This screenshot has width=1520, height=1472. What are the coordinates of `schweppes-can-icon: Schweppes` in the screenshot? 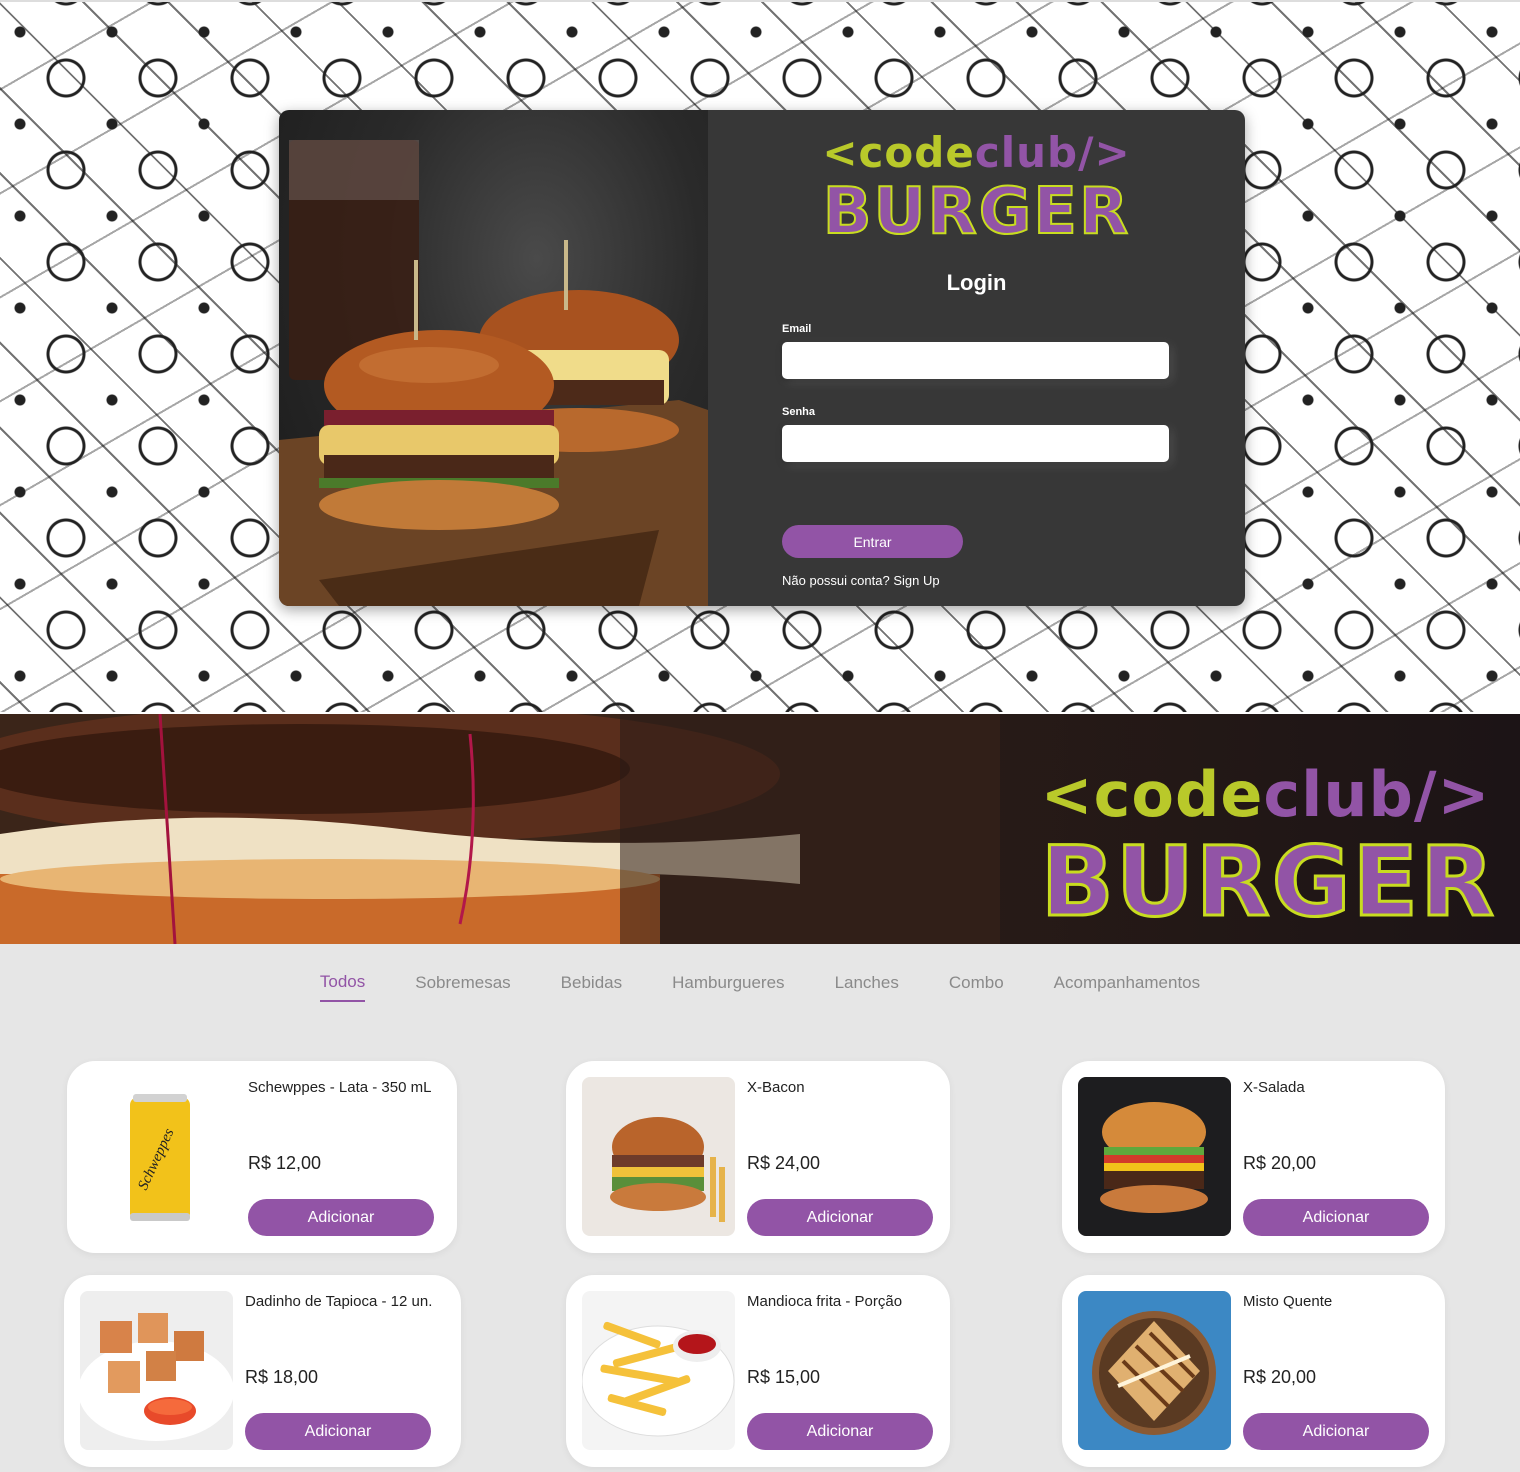 It's located at (159, 1156).